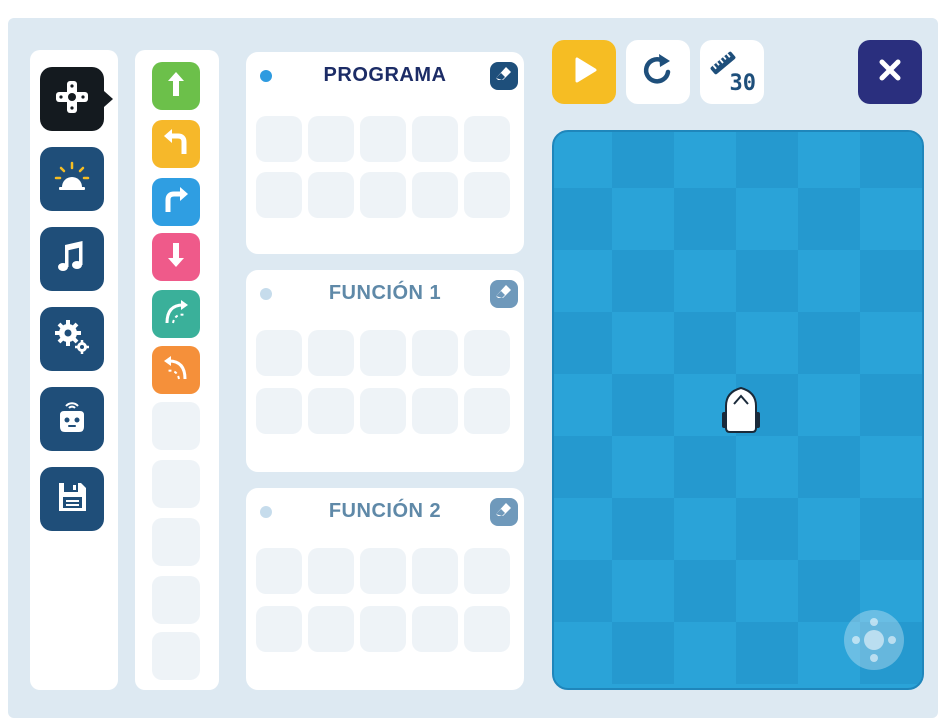 Image resolution: width=944 pixels, height=724 pixels. I want to click on function2-panel: FUNCIÓN 2, so click(385, 589).